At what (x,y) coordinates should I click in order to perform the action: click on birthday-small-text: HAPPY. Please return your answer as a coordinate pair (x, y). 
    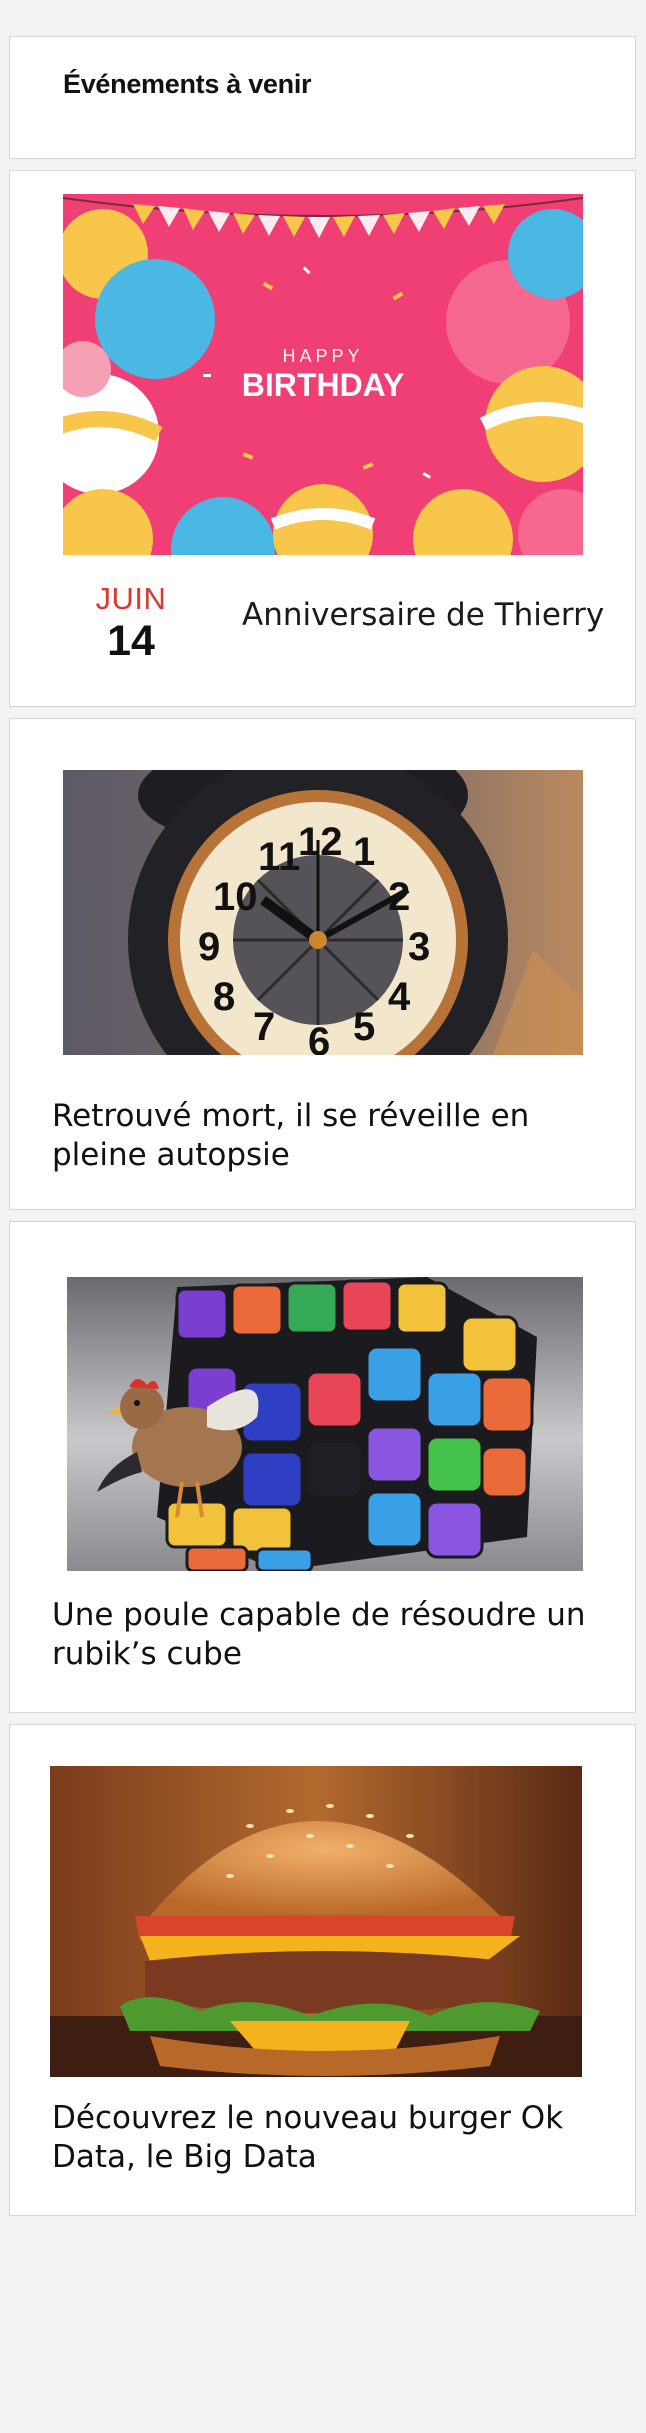
    Looking at the image, I should click on (322, 356).